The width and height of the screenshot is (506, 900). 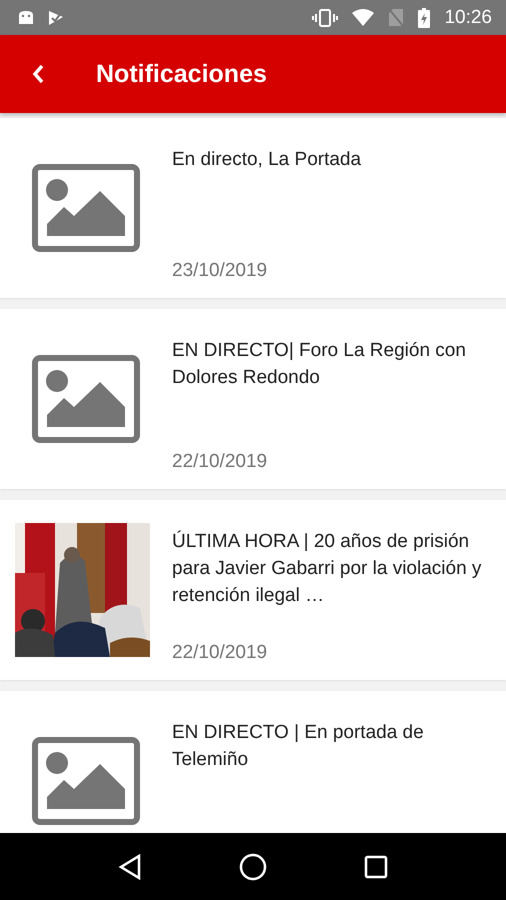 What do you see at coordinates (130, 867) in the screenshot?
I see `back-nav-button` at bounding box center [130, 867].